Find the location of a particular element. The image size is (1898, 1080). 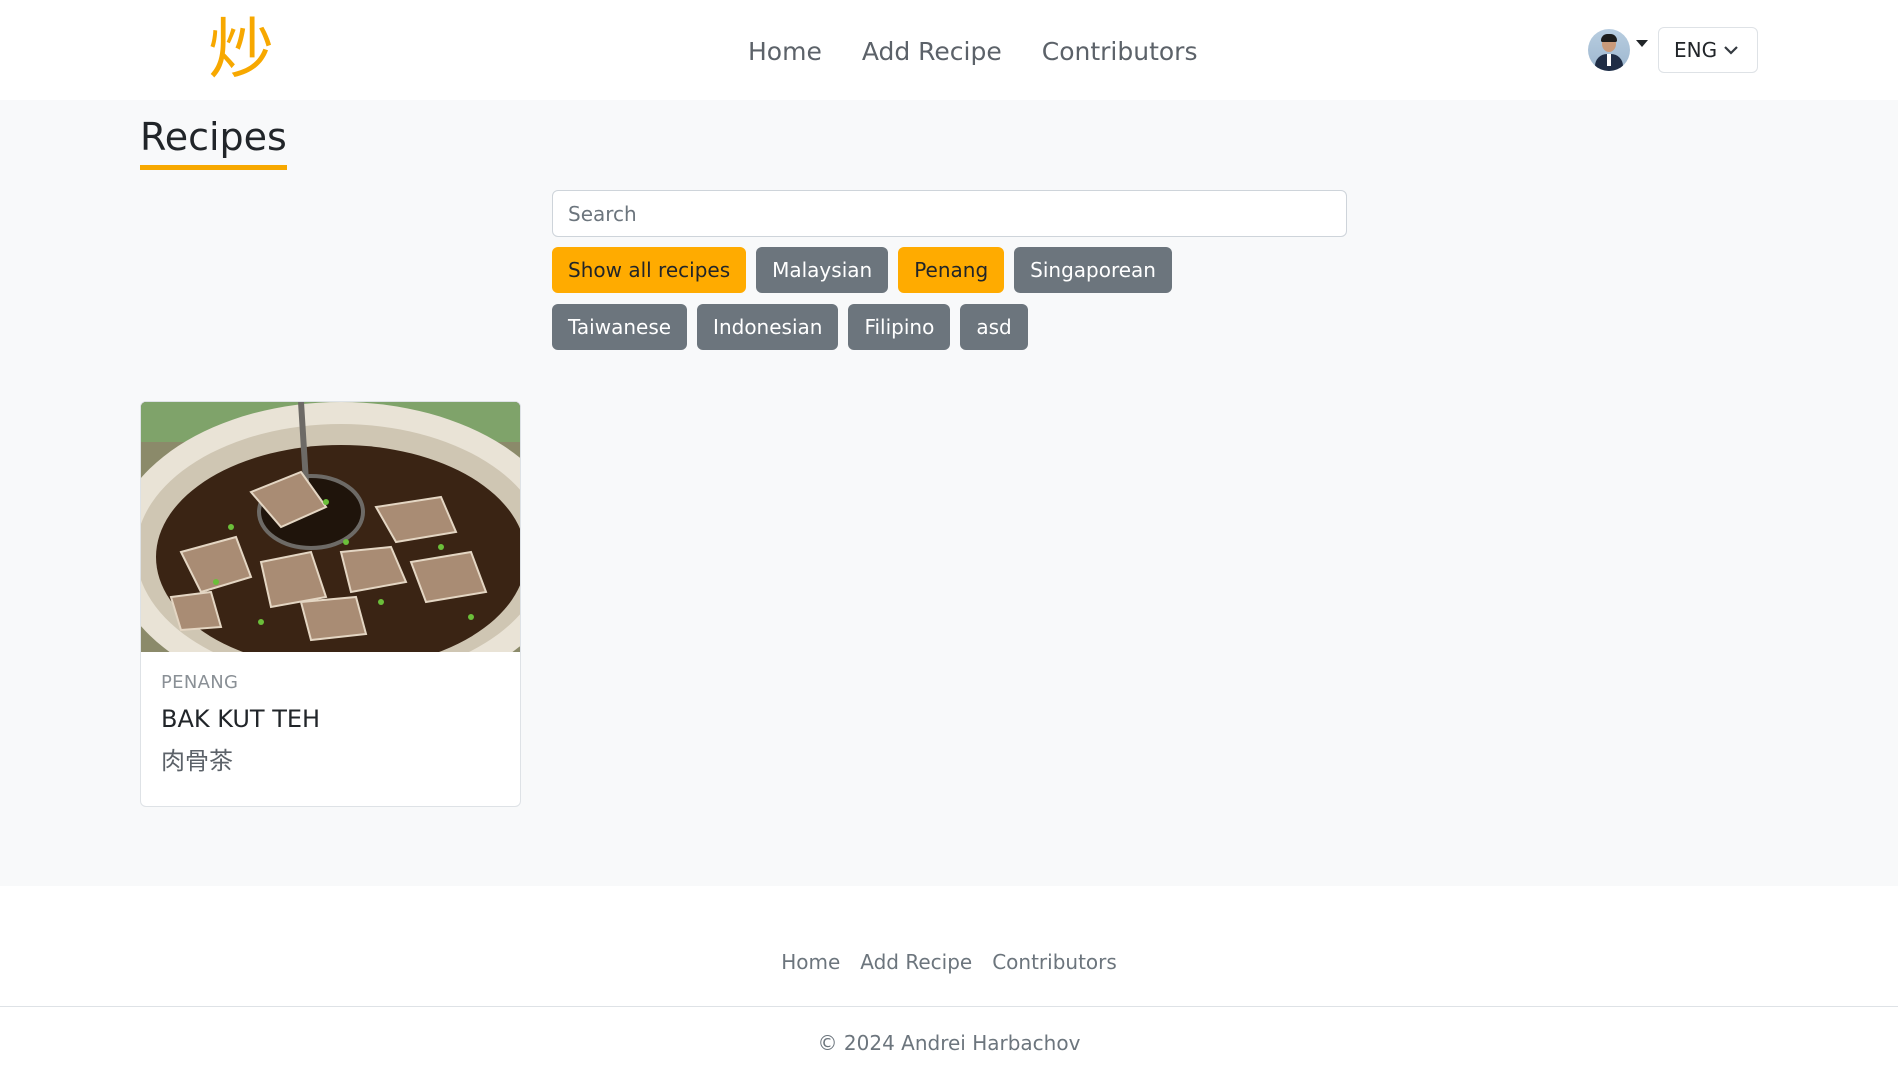

language-select: ENG is located at coordinates (1708, 50).